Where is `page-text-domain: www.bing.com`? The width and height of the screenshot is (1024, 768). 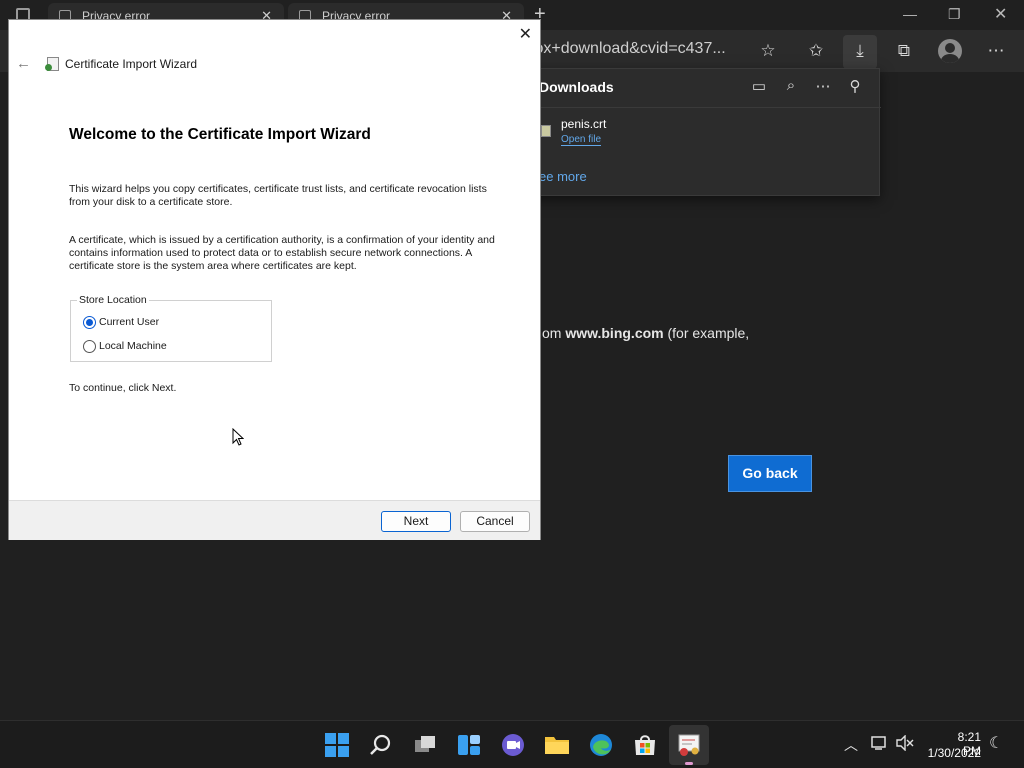 page-text-domain: www.bing.com is located at coordinates (614, 333).